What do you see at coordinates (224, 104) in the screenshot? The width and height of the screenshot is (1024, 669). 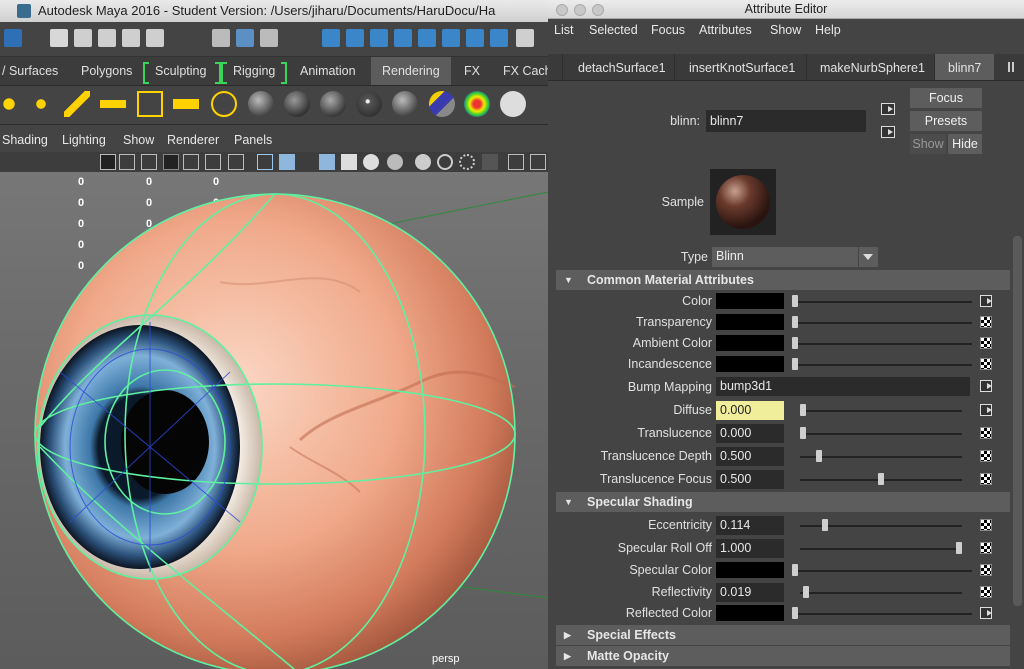 I see `camera-aim-icon` at bounding box center [224, 104].